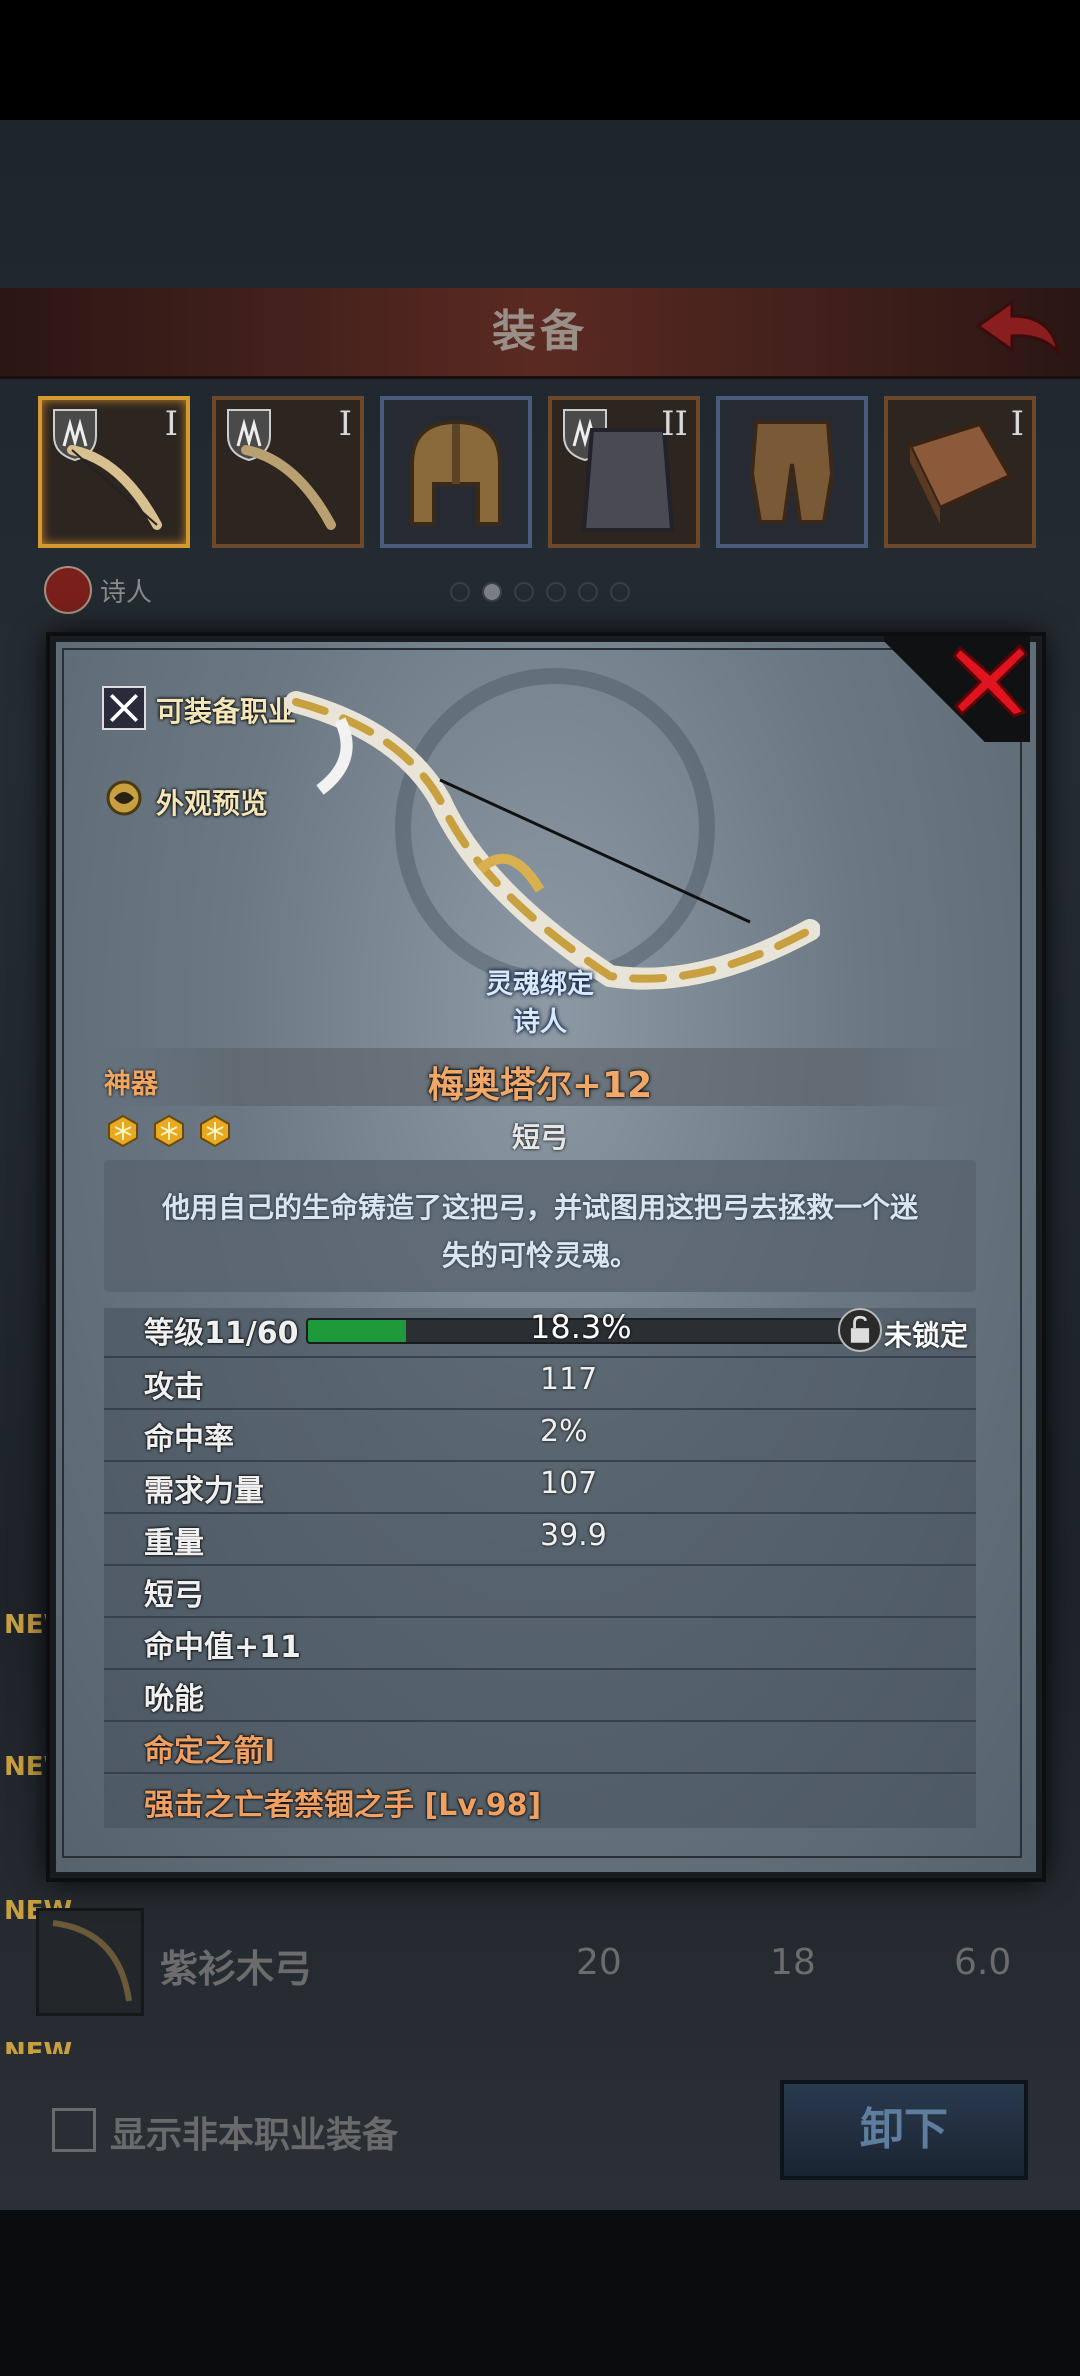 Image resolution: width=1080 pixels, height=2376 pixels. What do you see at coordinates (904, 2130) in the screenshot?
I see `unequip-button: 卸下` at bounding box center [904, 2130].